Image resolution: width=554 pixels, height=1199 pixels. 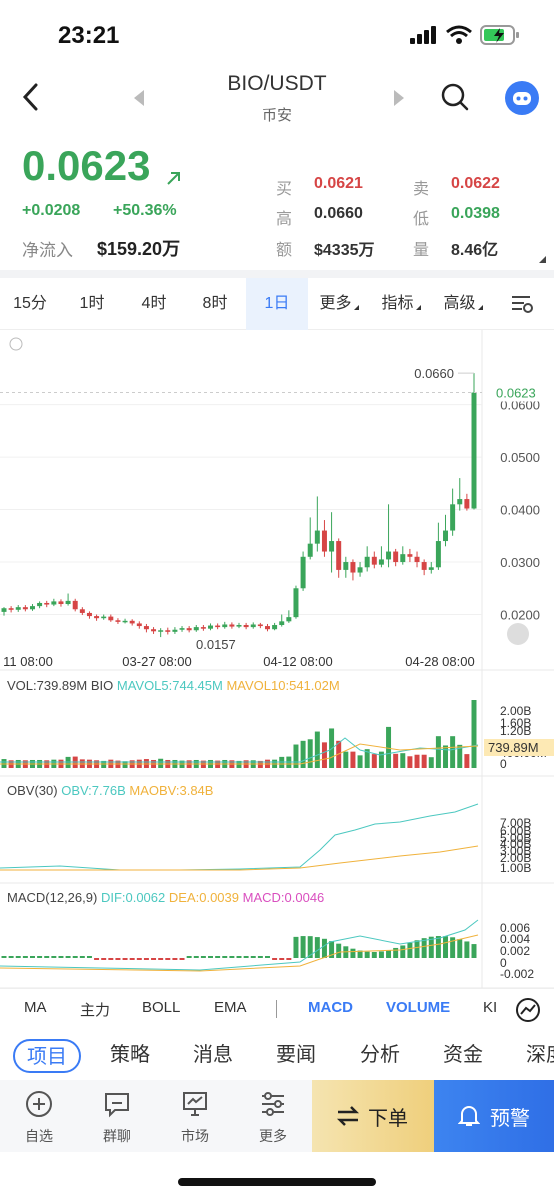 I want to click on indicator-boll: BOLL, so click(x=161, y=1007).